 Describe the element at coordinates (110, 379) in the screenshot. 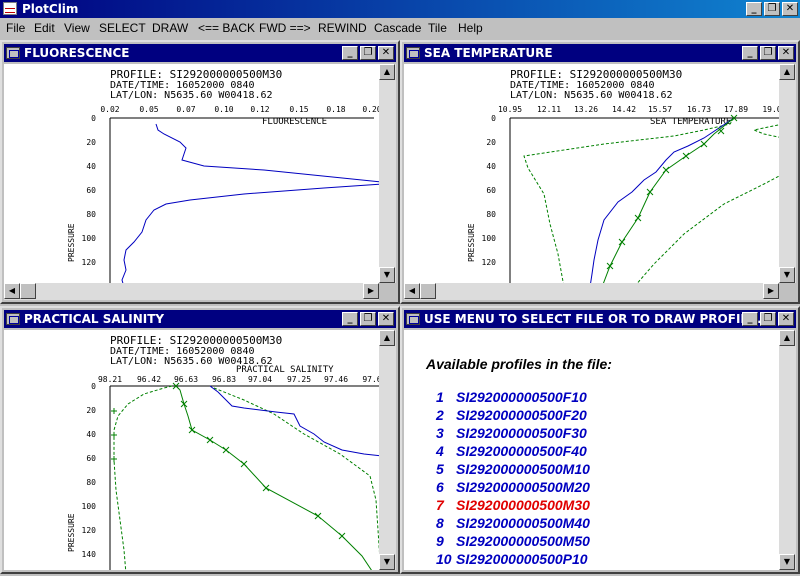

I see `x-tick: 98.21` at that location.